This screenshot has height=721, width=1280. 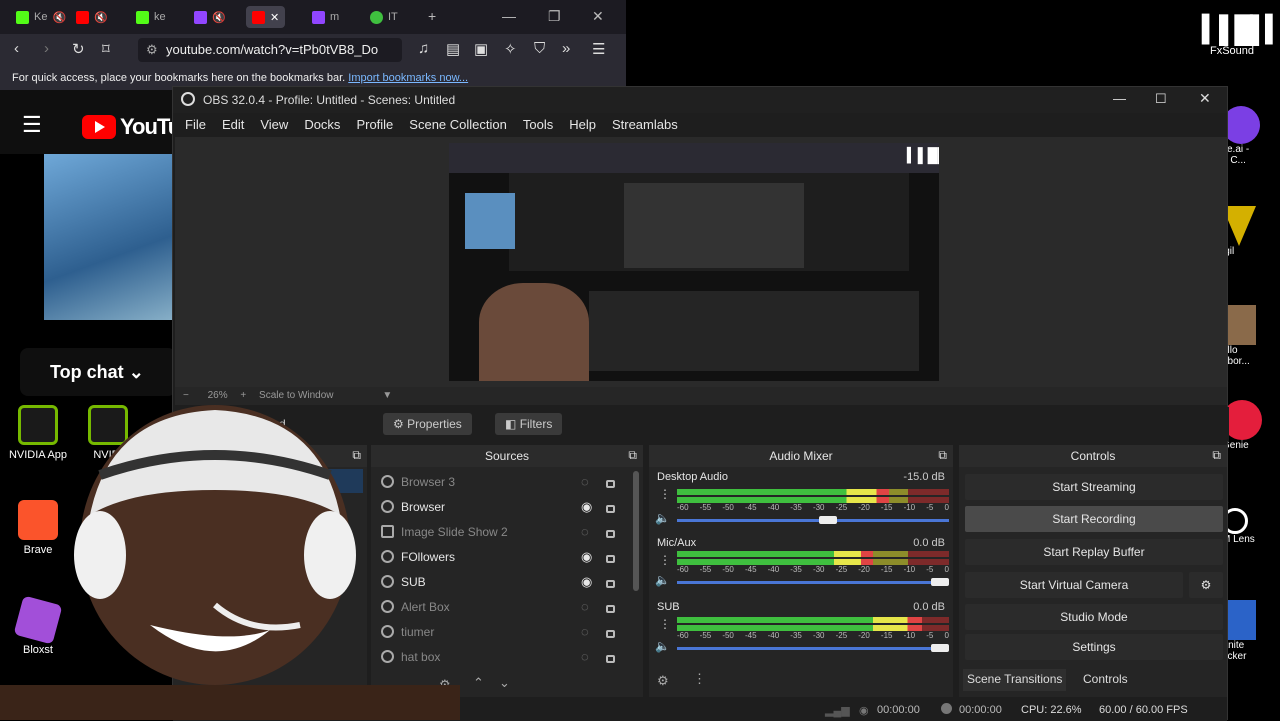 What do you see at coordinates (195, 125) in the screenshot?
I see `menu-file: File` at bounding box center [195, 125].